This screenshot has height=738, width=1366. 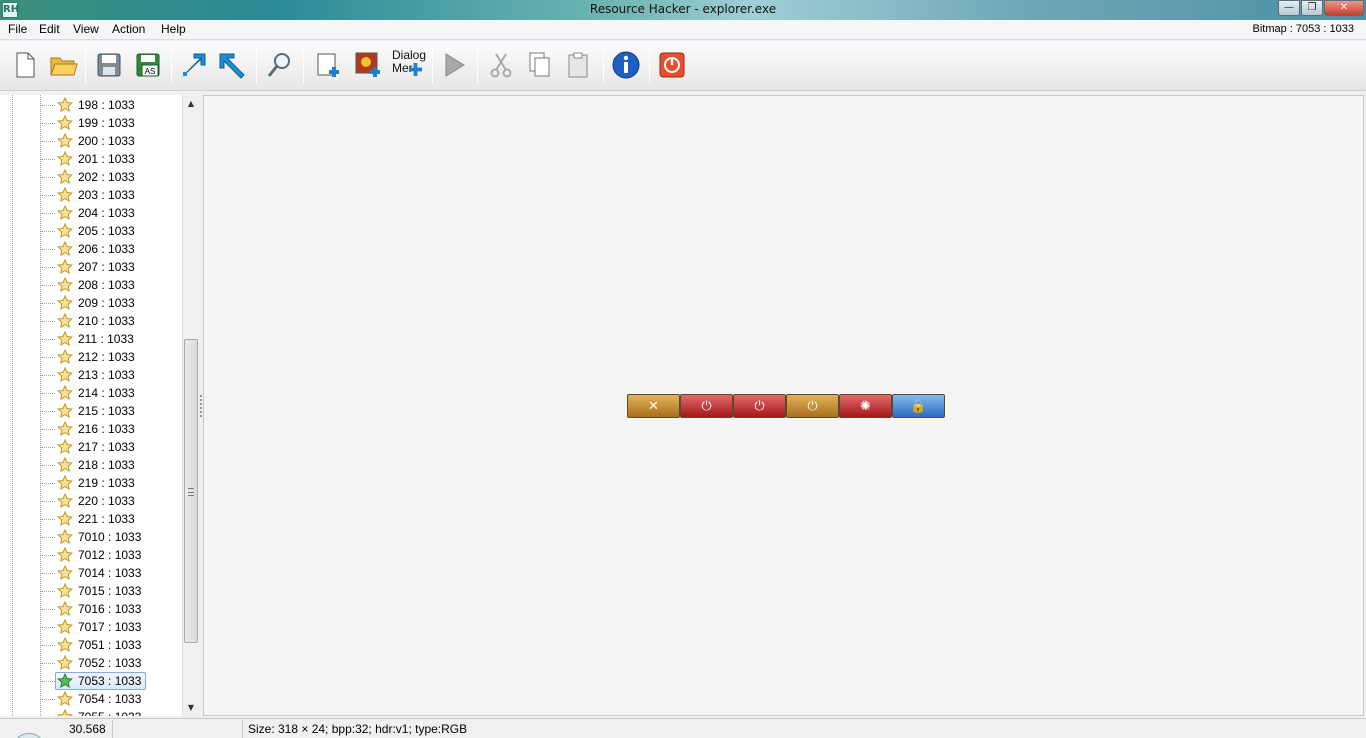 I want to click on tree-item: 210 : 1033, so click(x=91, y=321).